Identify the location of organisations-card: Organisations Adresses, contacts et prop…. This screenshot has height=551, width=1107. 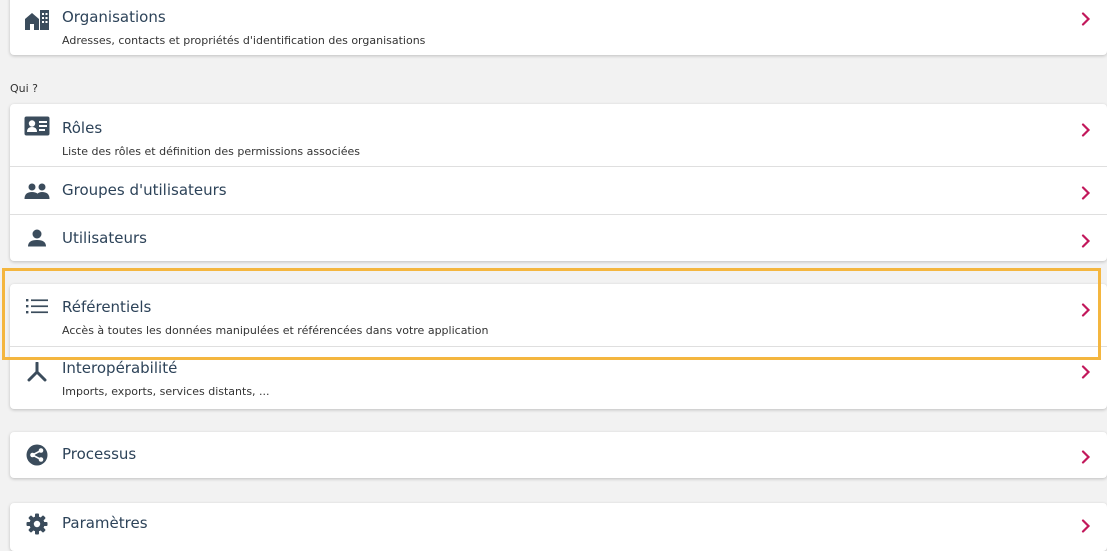
(558, 27).